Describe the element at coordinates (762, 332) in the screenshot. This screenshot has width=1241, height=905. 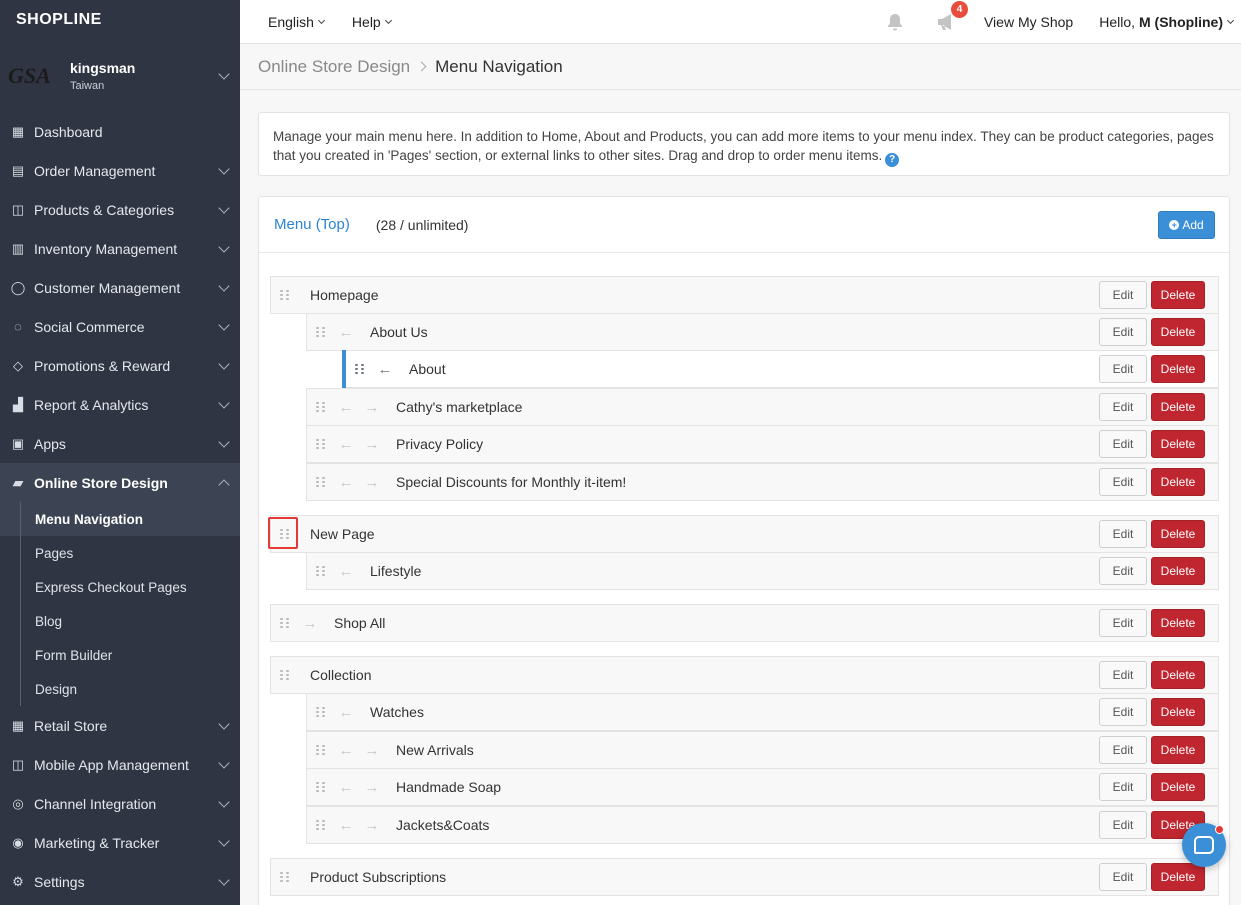
I see `menu-row: ← About Us Edit Delete` at that location.